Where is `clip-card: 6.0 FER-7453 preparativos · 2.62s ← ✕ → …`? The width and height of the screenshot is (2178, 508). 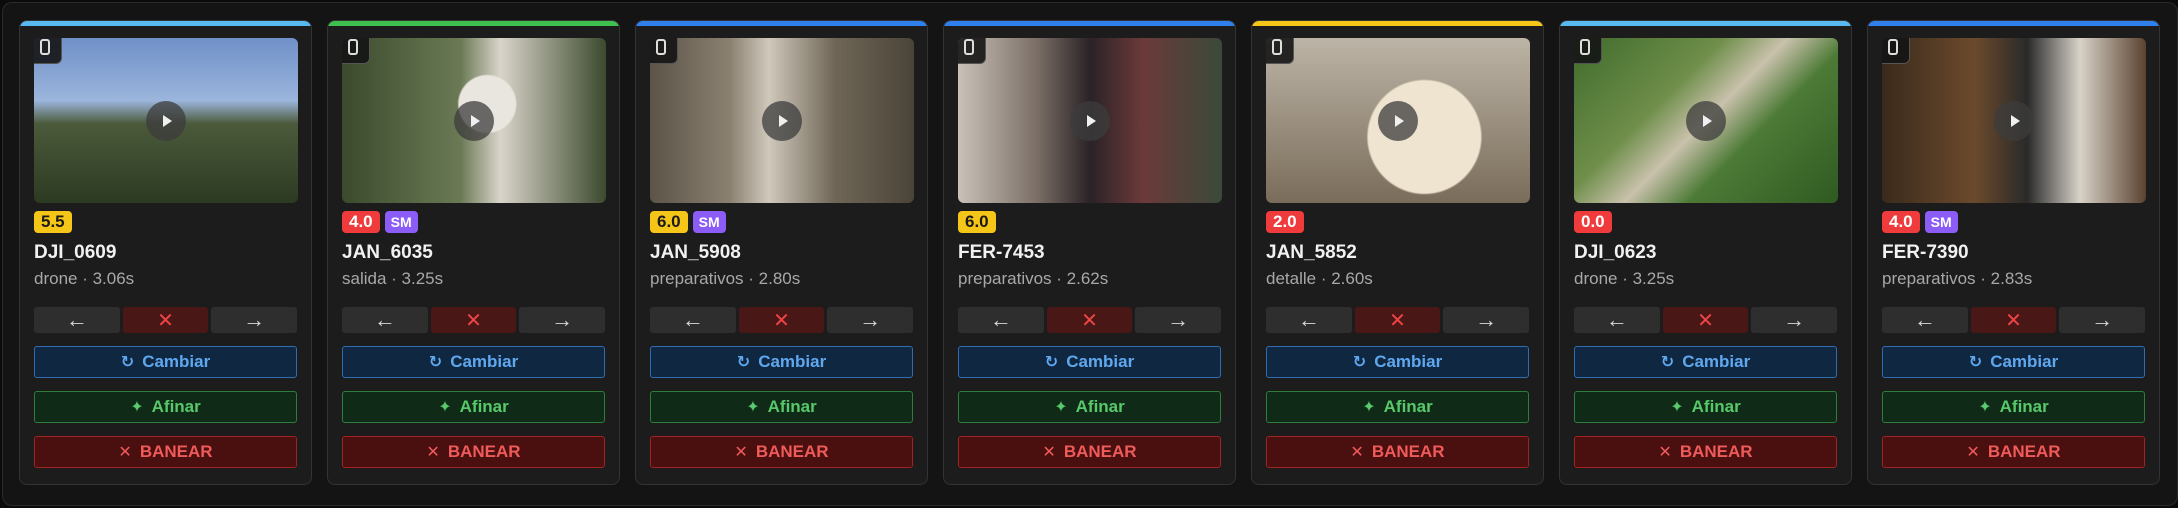 clip-card: 6.0 FER-7453 preparativos · 2.62s ← ✕ → … is located at coordinates (1089, 252).